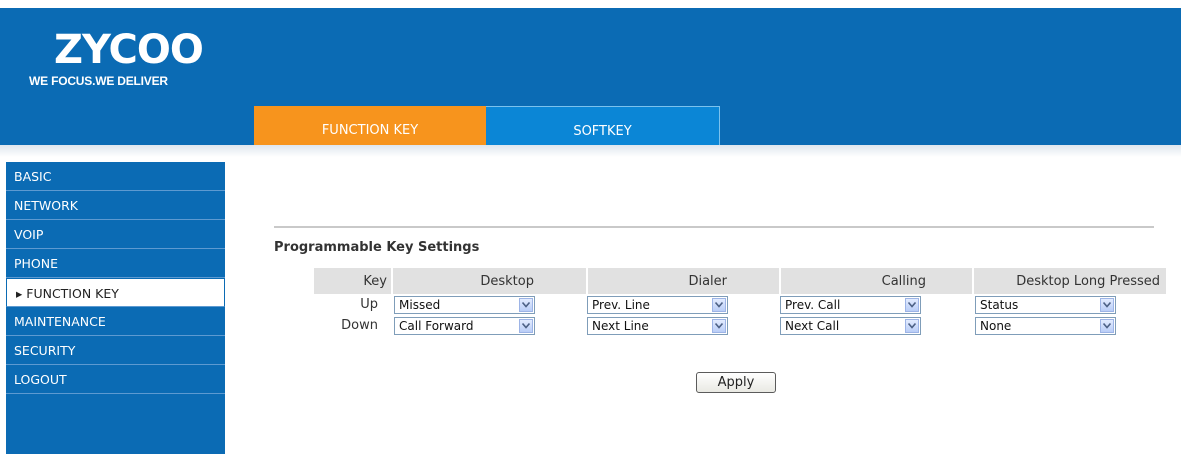 The width and height of the screenshot is (1181, 454). I want to click on section-title: Programmable Key Settings, so click(377, 247).